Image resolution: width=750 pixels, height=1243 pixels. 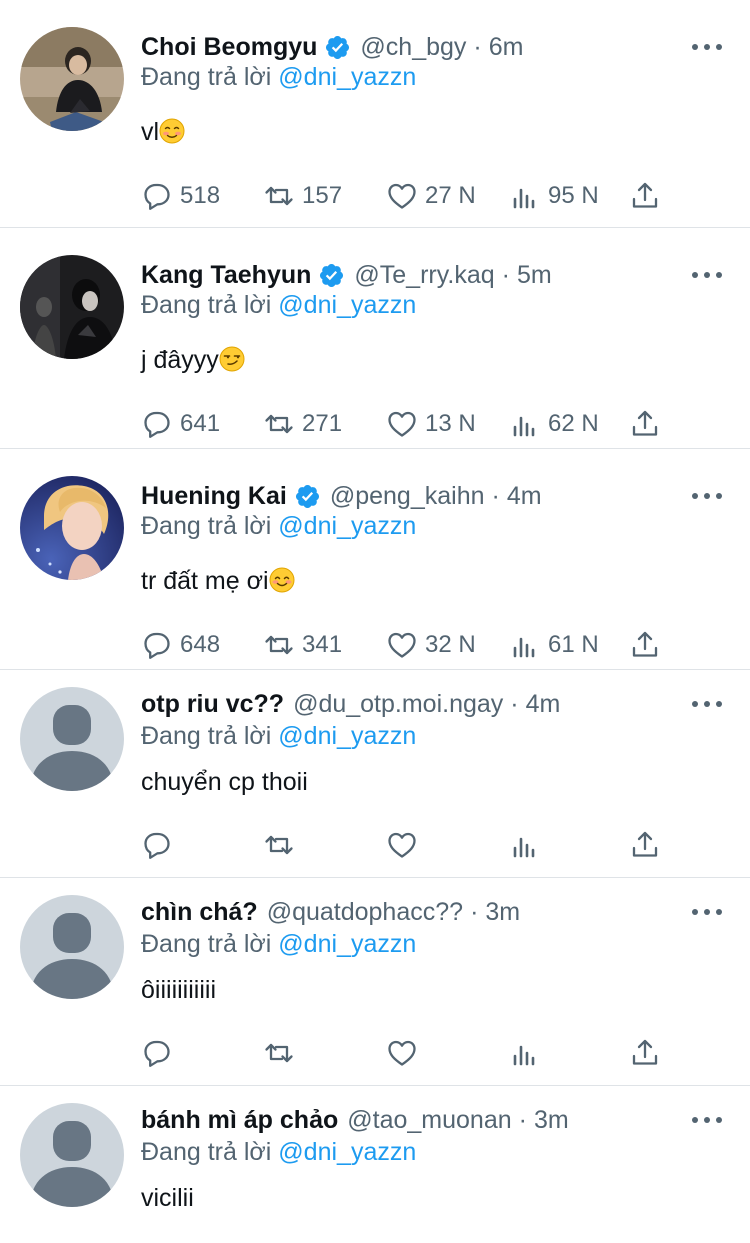 What do you see at coordinates (214, 496) in the screenshot?
I see `display-name: Huening Kai` at bounding box center [214, 496].